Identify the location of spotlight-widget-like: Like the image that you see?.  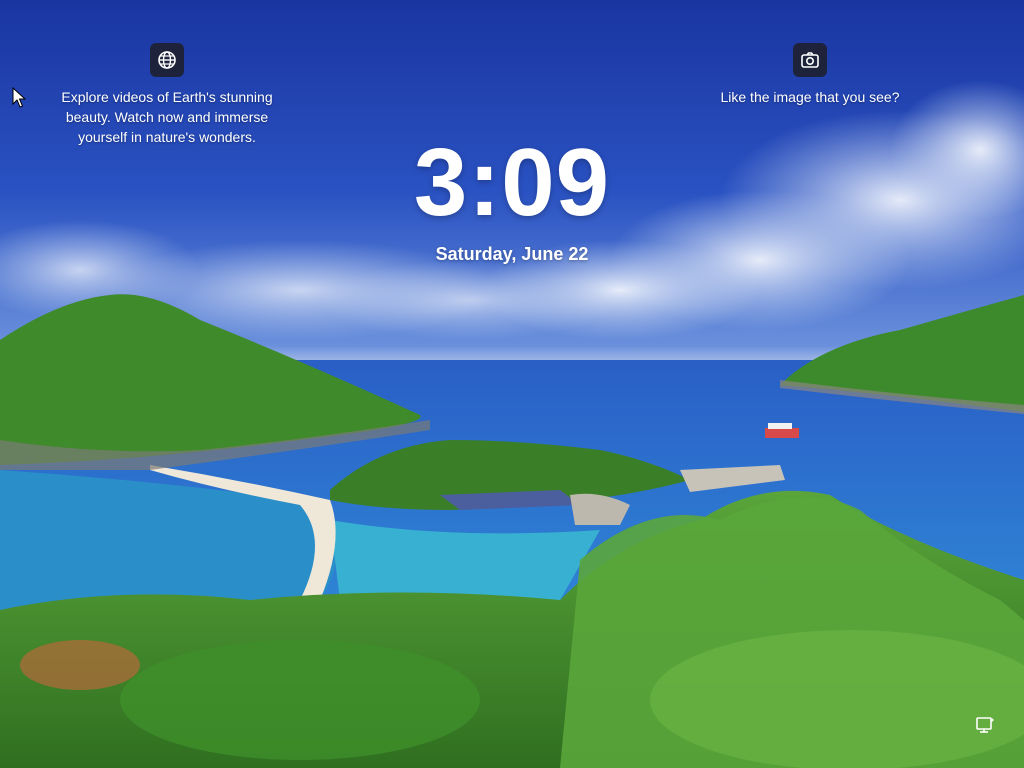
(810, 75).